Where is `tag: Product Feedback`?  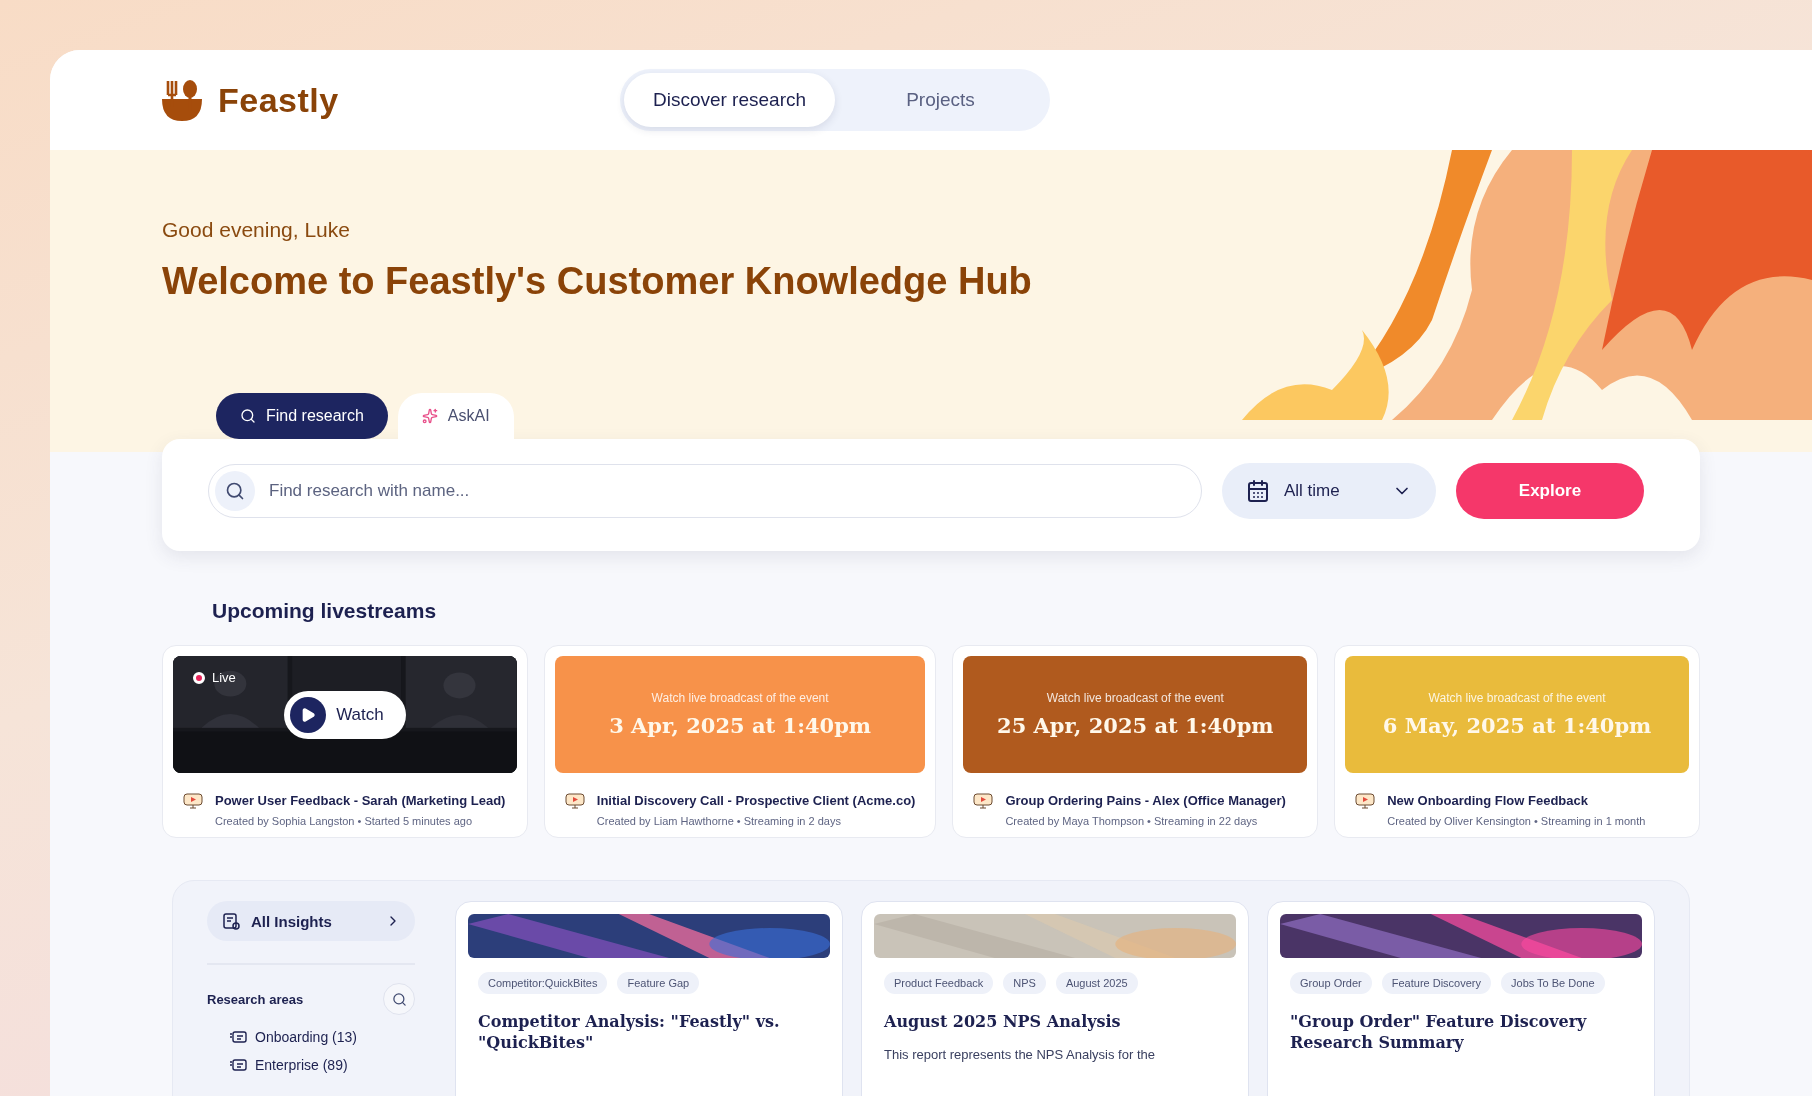
tag: Product Feedback is located at coordinates (939, 983).